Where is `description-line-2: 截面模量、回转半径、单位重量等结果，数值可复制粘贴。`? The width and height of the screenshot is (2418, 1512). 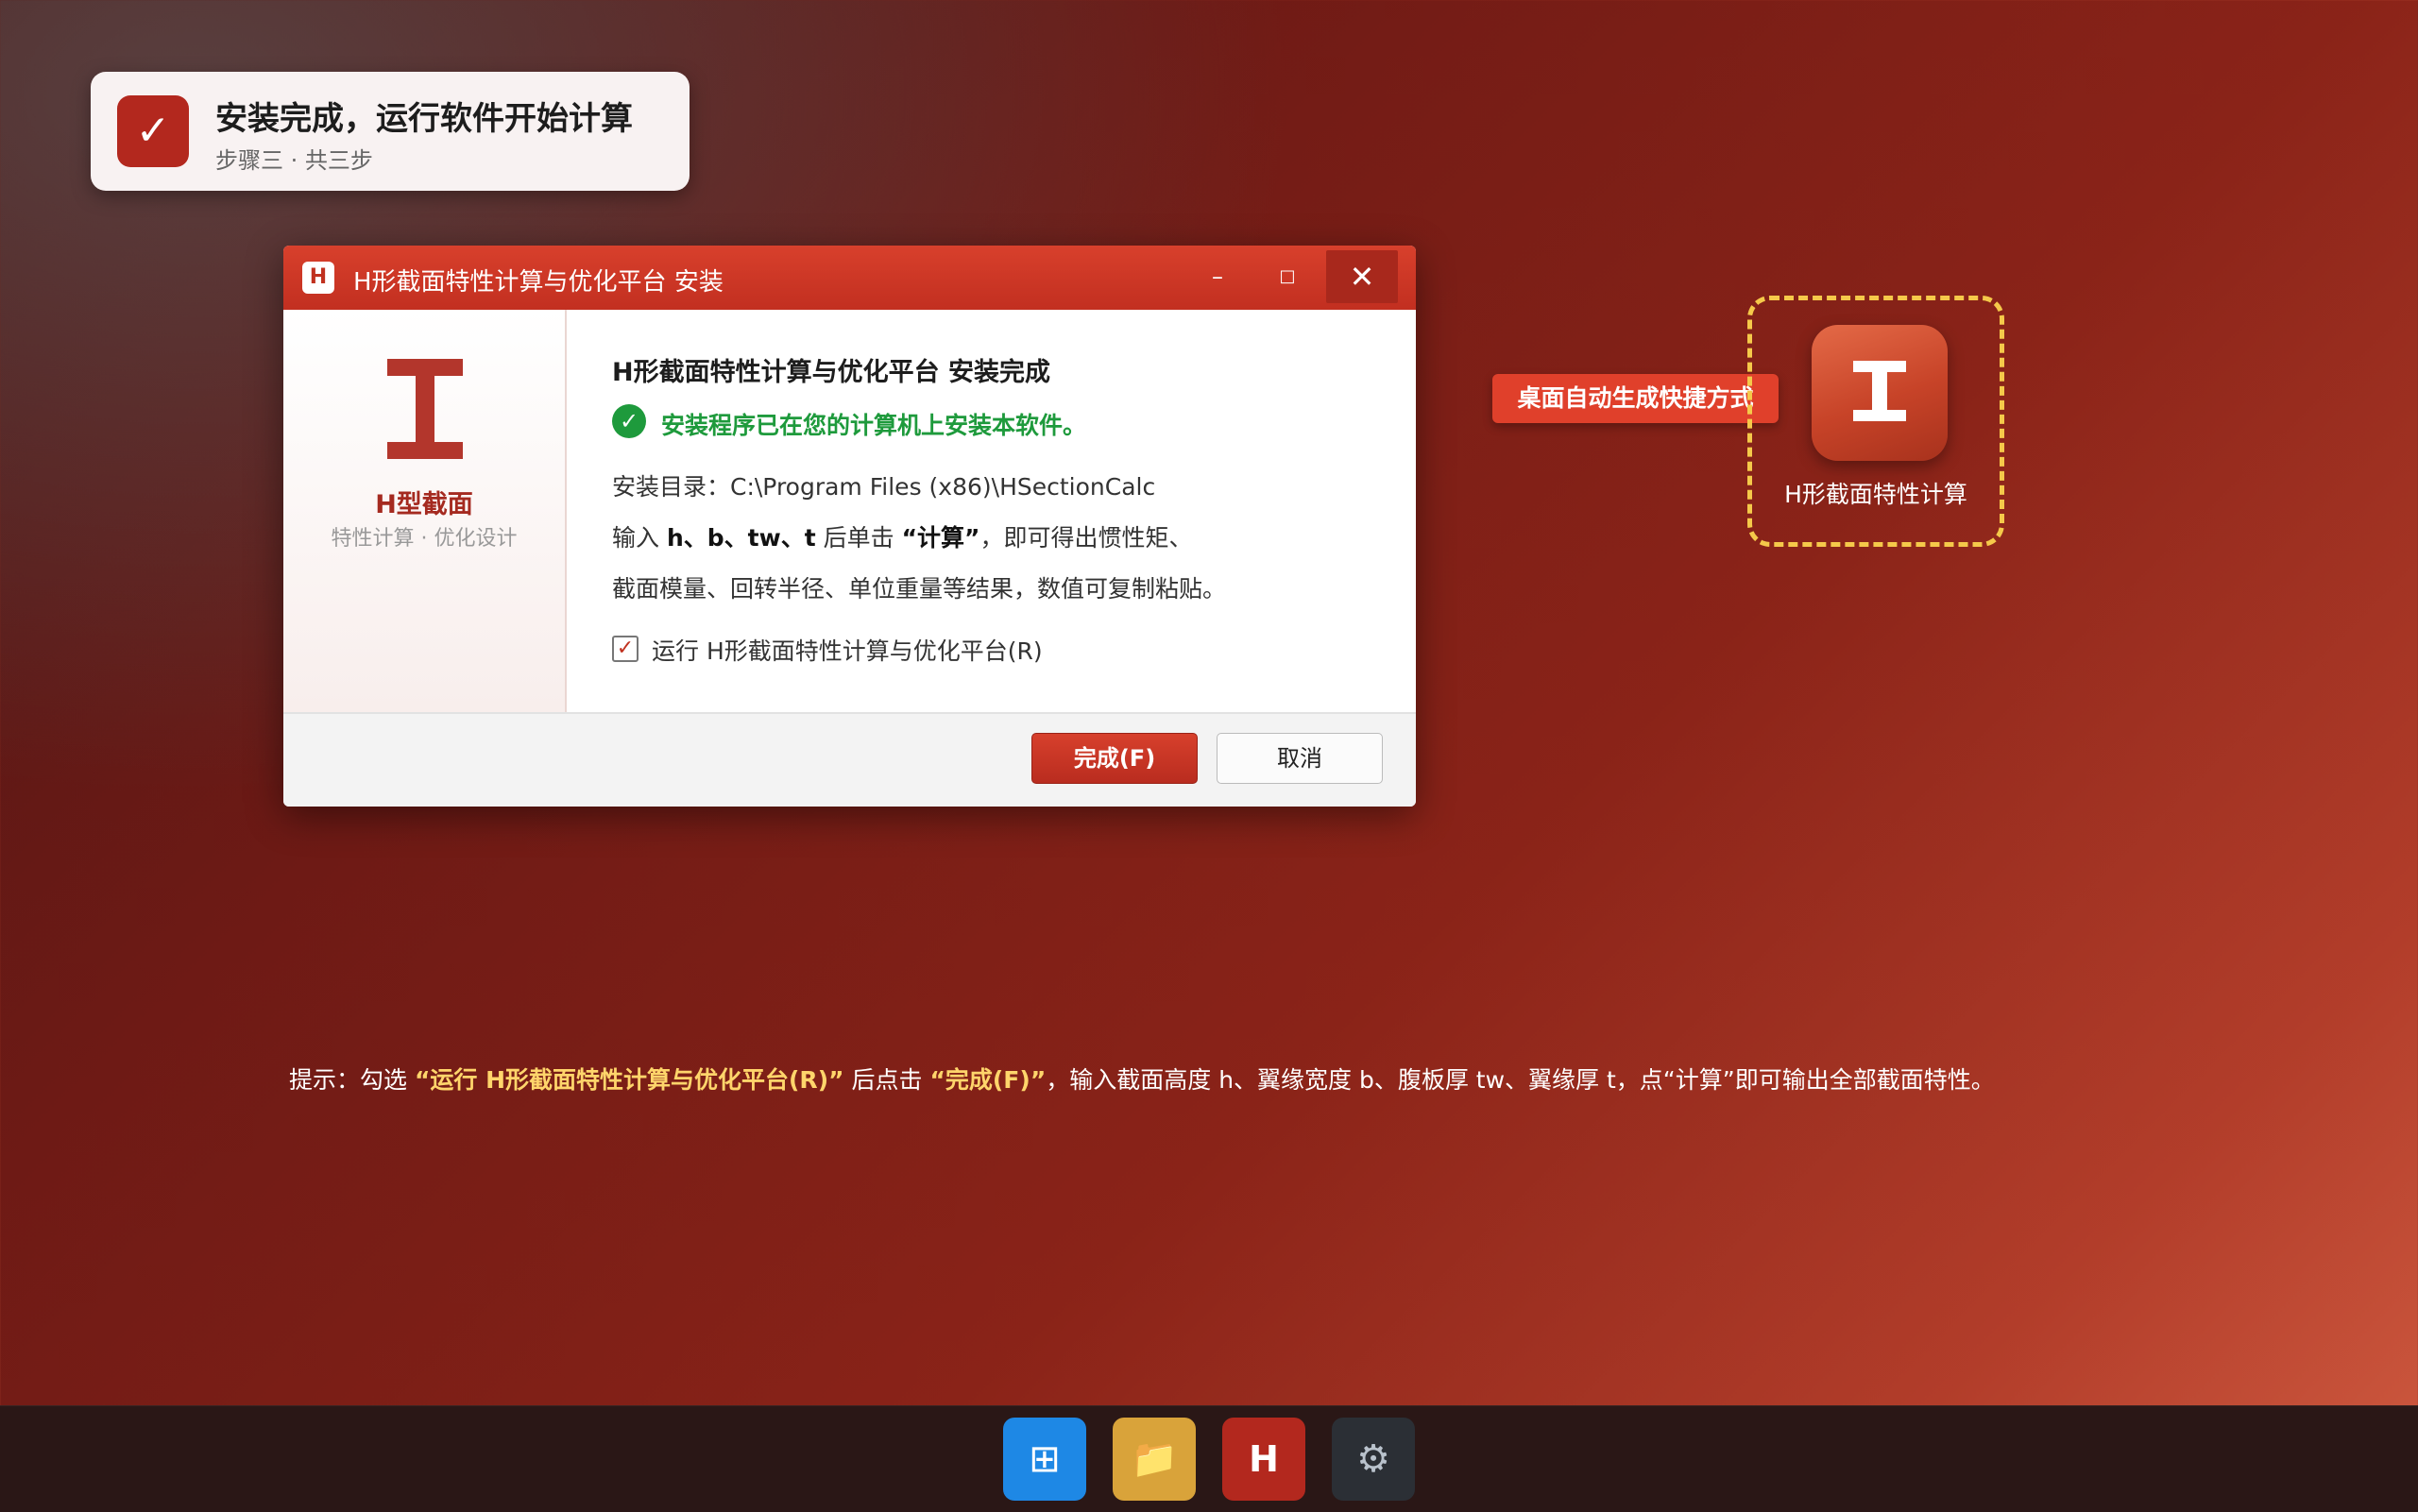
description-line-2: 截面模量、回转半径、单位重量等结果，数值可复制粘贴。 is located at coordinates (919, 589).